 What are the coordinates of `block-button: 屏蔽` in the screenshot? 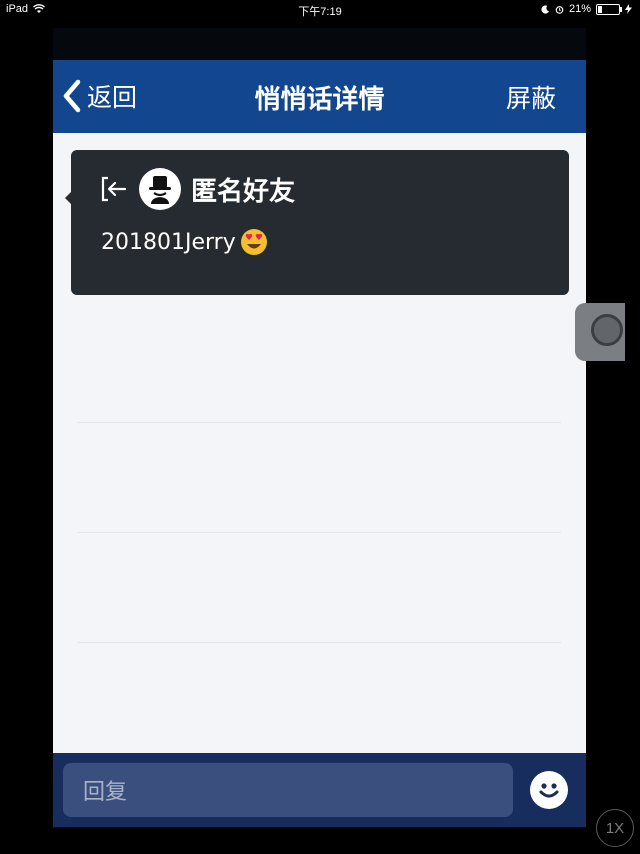 It's located at (531, 97).